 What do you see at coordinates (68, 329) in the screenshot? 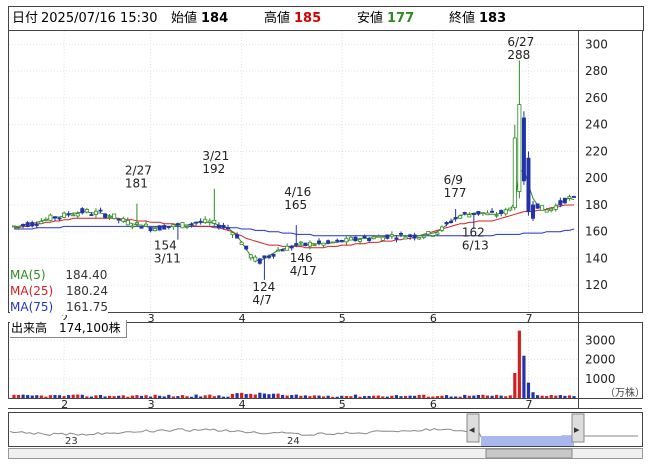
I see `volume-label: 出来高 174,100株` at bounding box center [68, 329].